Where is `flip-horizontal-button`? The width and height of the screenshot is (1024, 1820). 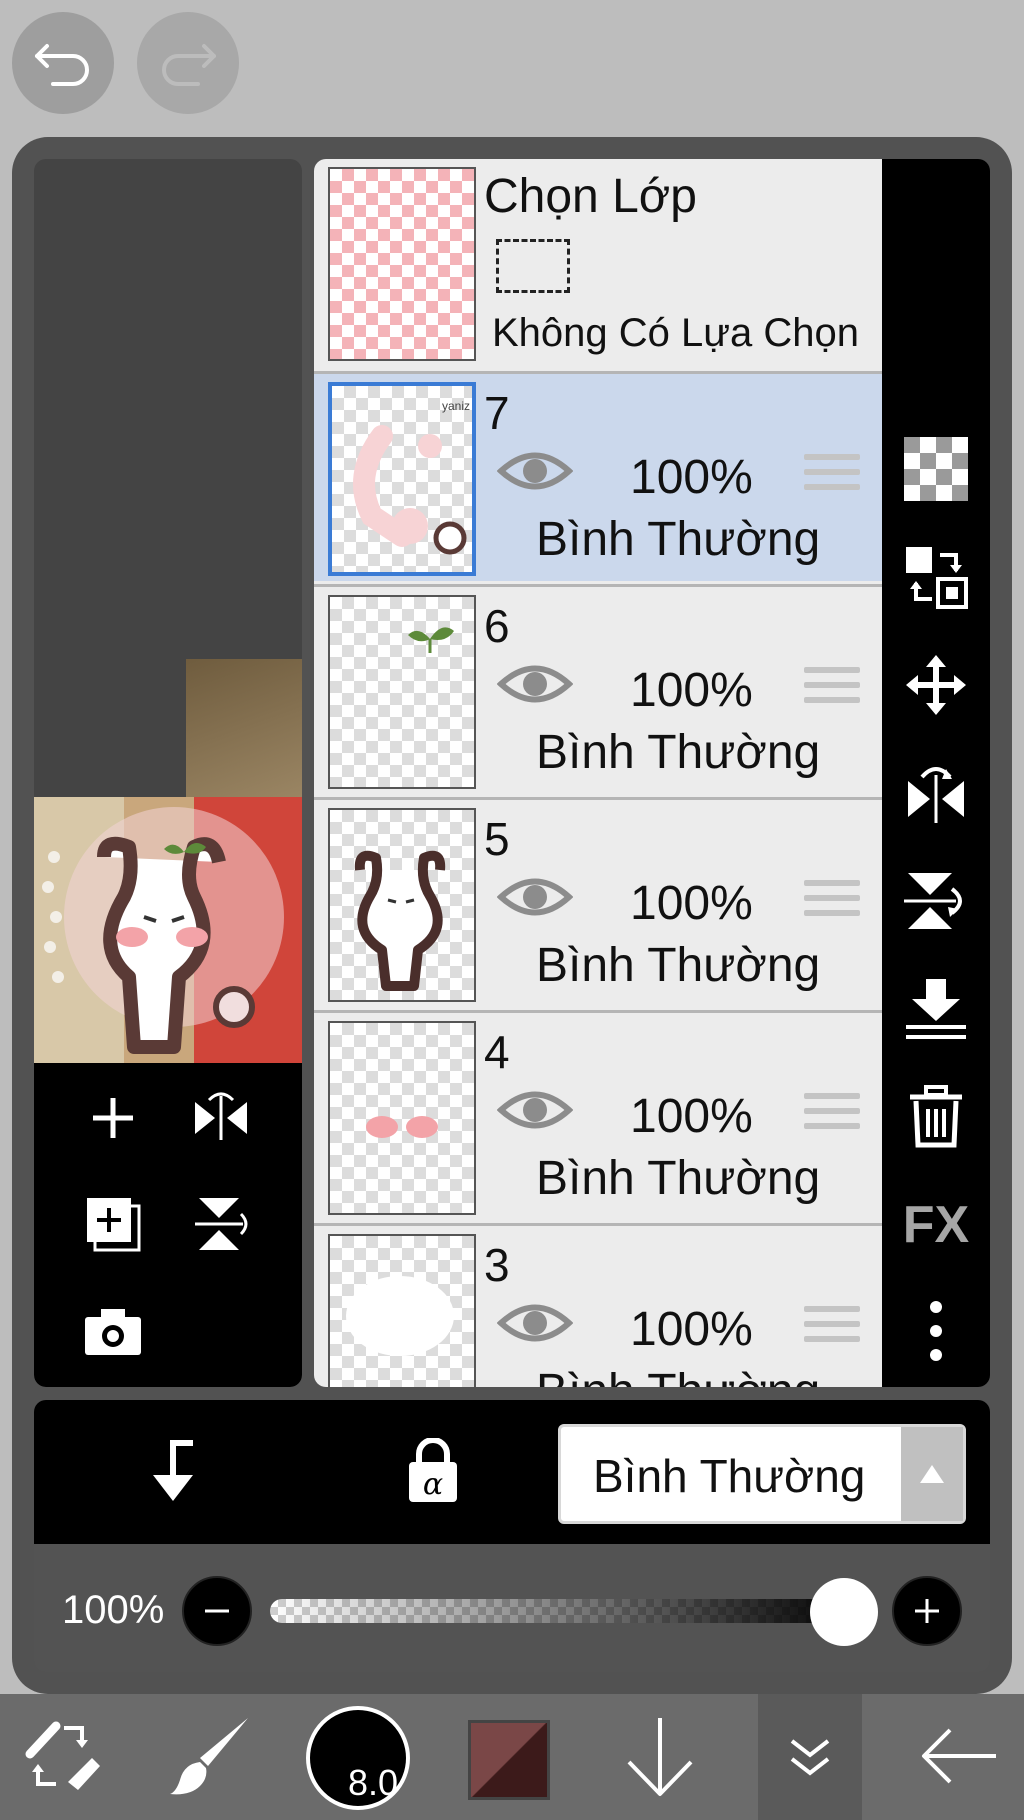 flip-horizontal-button is located at coordinates (221, 1118).